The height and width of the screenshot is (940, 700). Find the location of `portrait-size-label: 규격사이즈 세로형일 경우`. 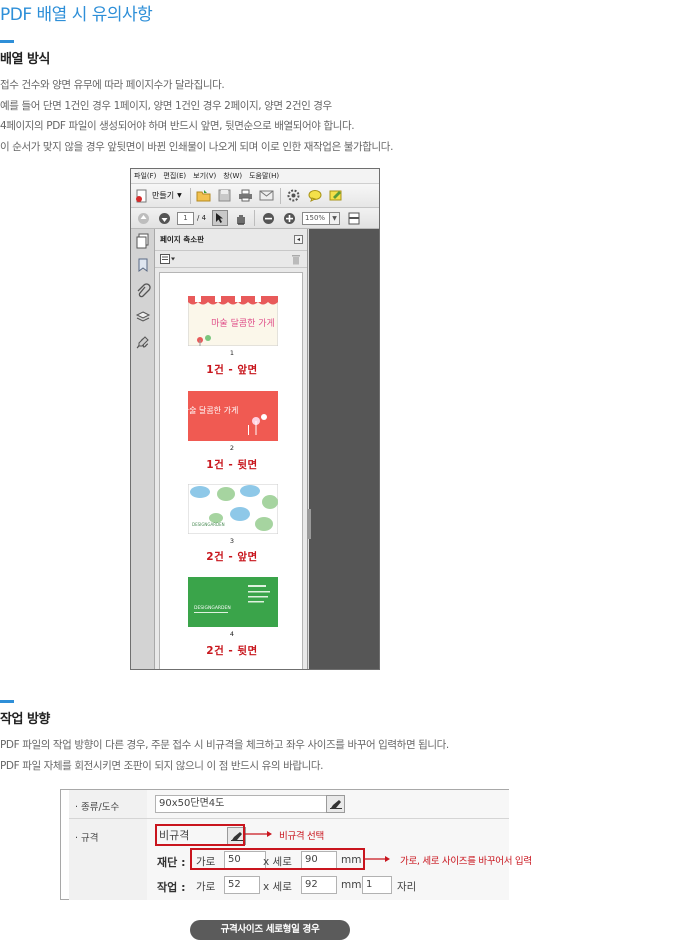

portrait-size-label: 규격사이즈 세로형일 경우 is located at coordinates (270, 930).